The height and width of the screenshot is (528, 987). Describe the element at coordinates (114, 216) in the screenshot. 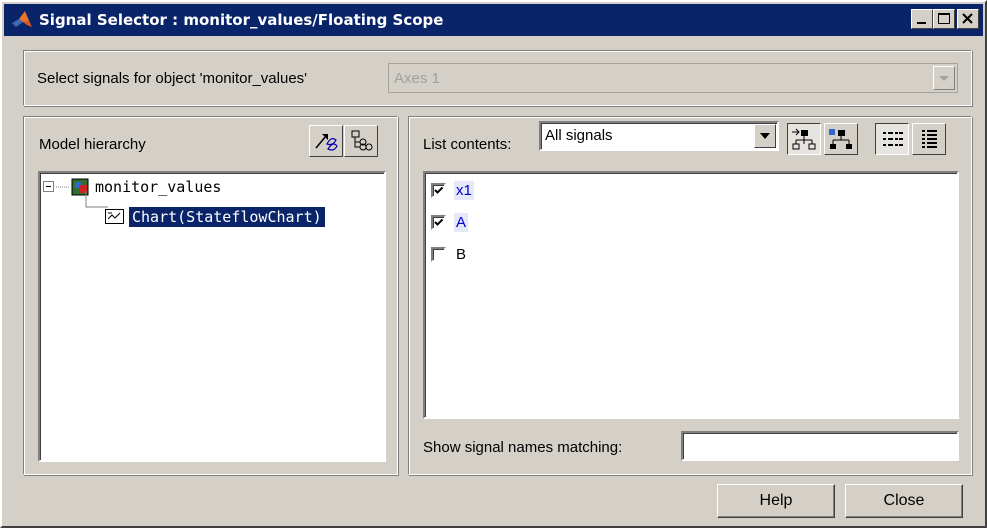

I see `stateflow-chart-icon` at that location.